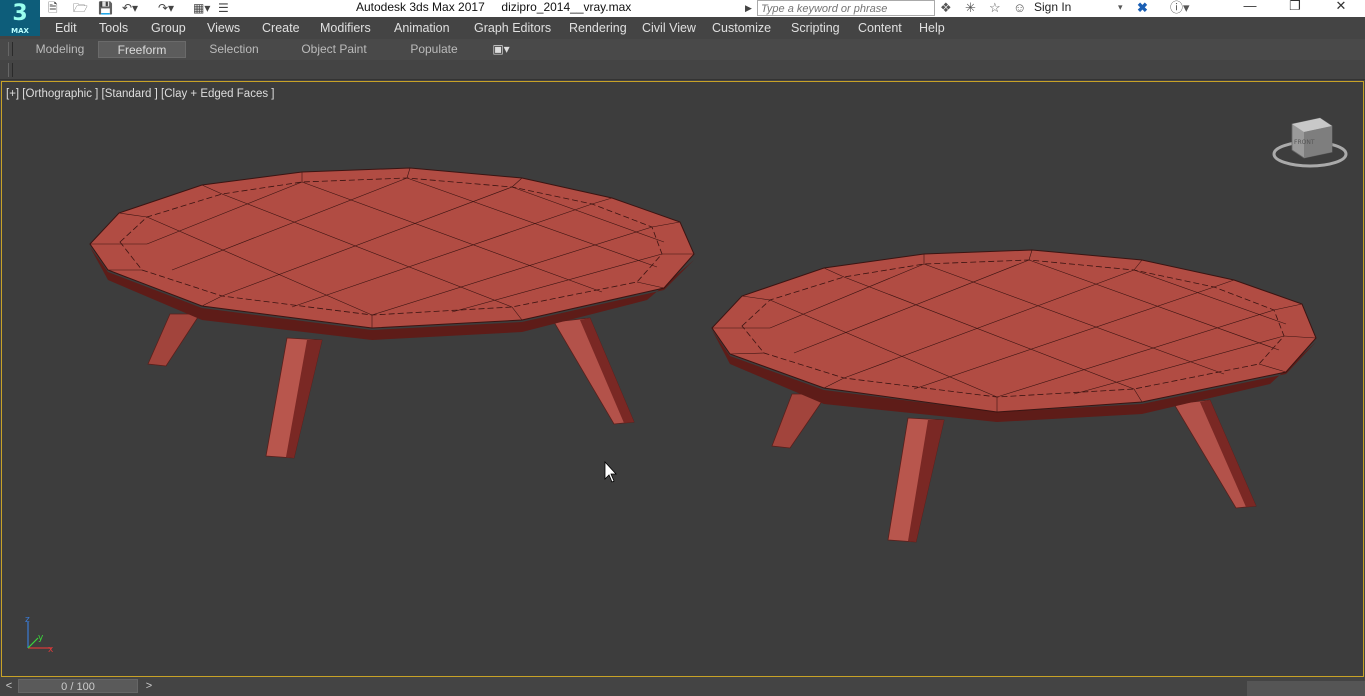 Image resolution: width=1365 pixels, height=696 pixels. What do you see at coordinates (113, 28) in the screenshot?
I see `menu-tools: Tools` at bounding box center [113, 28].